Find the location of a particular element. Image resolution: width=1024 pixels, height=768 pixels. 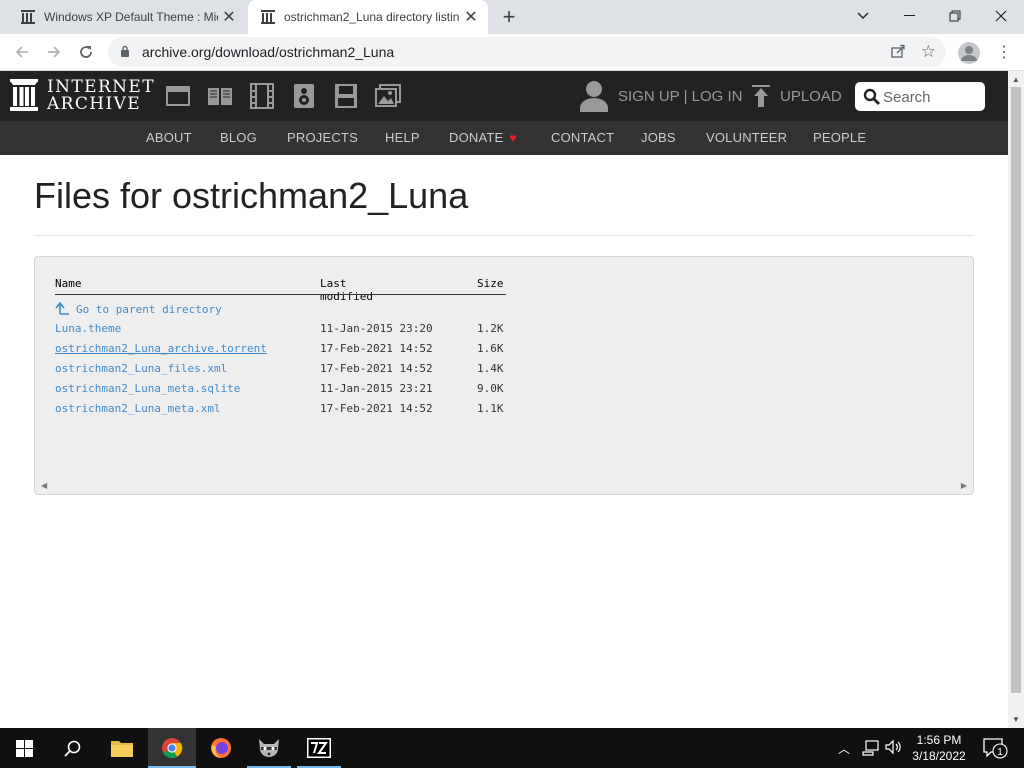

software-icon is located at coordinates (346, 96).